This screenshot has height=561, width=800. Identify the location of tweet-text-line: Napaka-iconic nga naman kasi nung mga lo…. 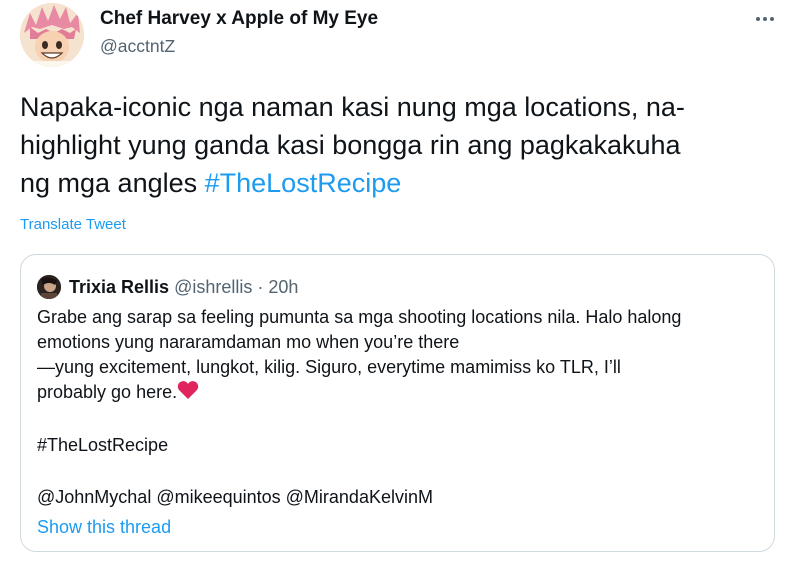
(352, 107).